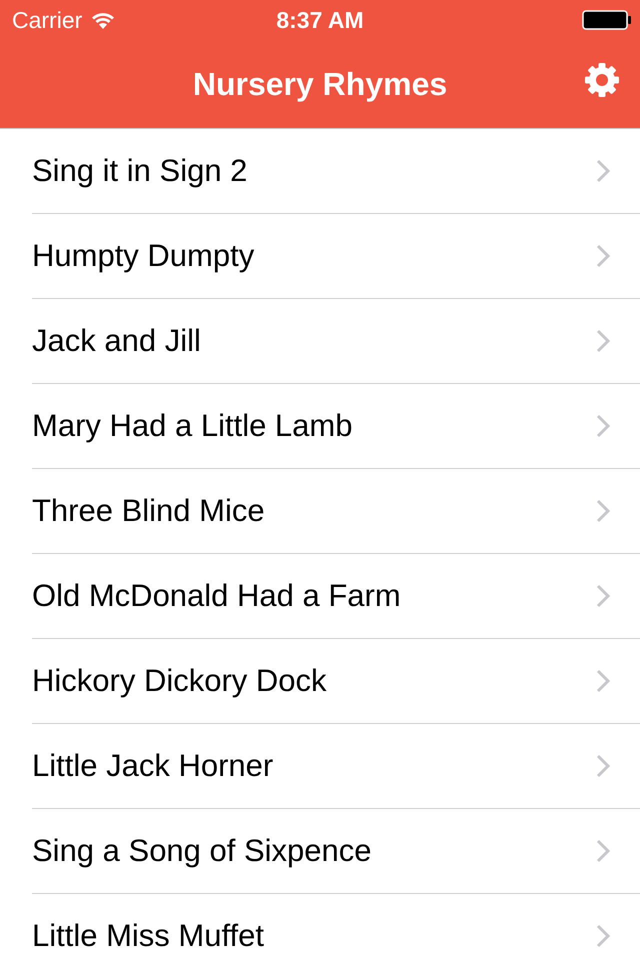 The height and width of the screenshot is (960, 640). Describe the element at coordinates (192, 426) in the screenshot. I see `row-label: Mary Had a Little Lamb` at that location.